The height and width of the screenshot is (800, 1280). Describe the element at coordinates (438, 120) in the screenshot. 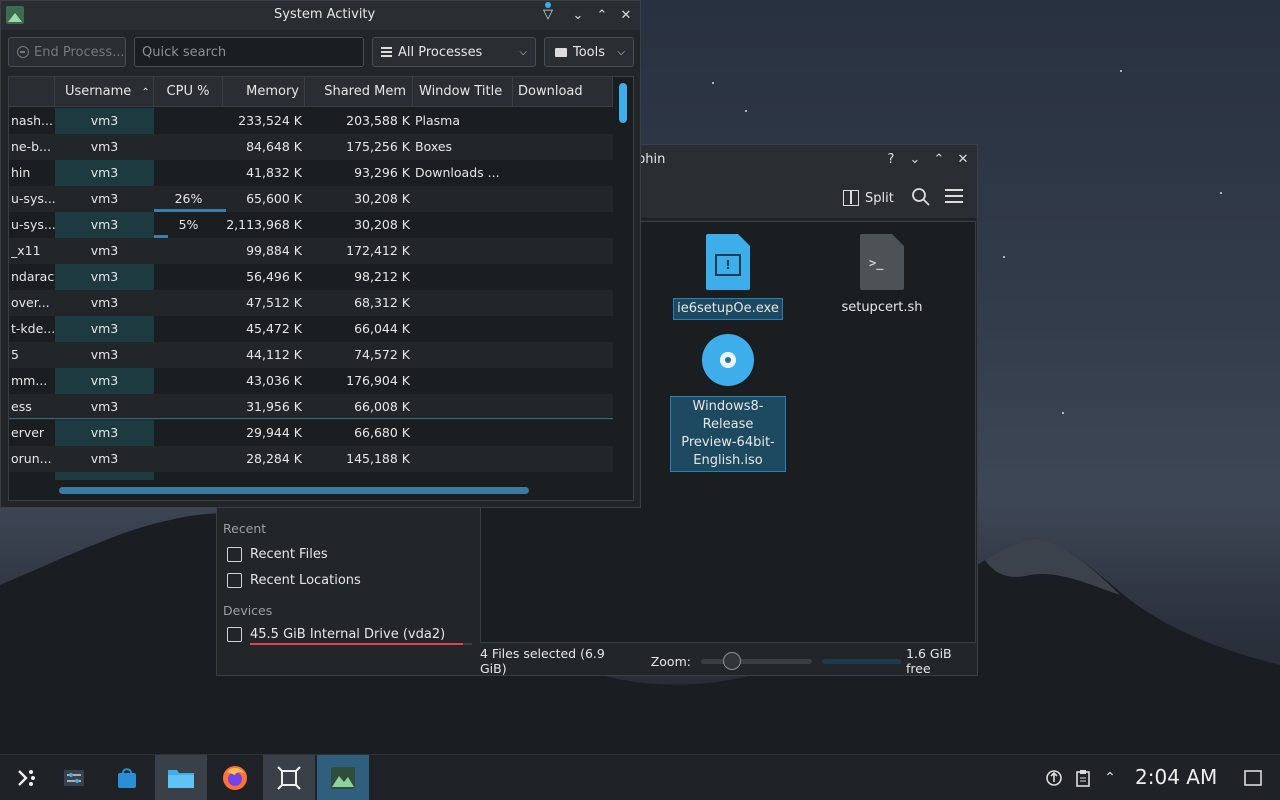

I see `cell-window-title: Plasma` at that location.